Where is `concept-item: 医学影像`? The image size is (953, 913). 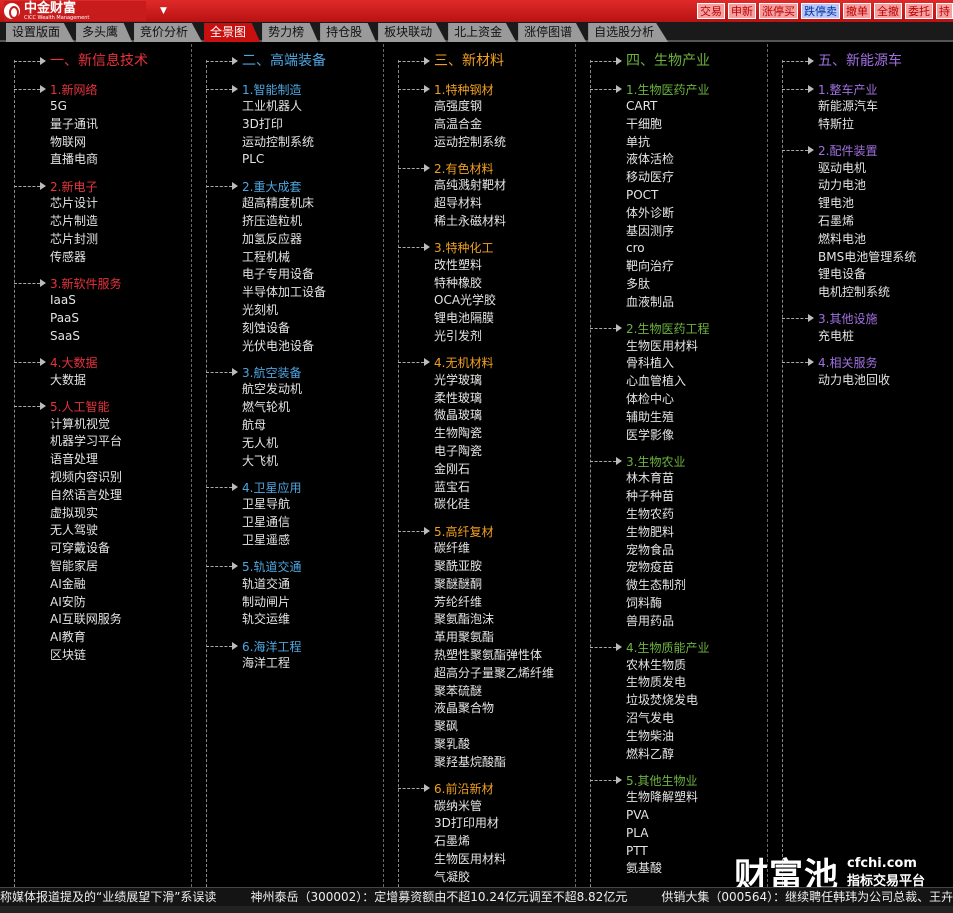 concept-item: 医学影像 is located at coordinates (649, 436).